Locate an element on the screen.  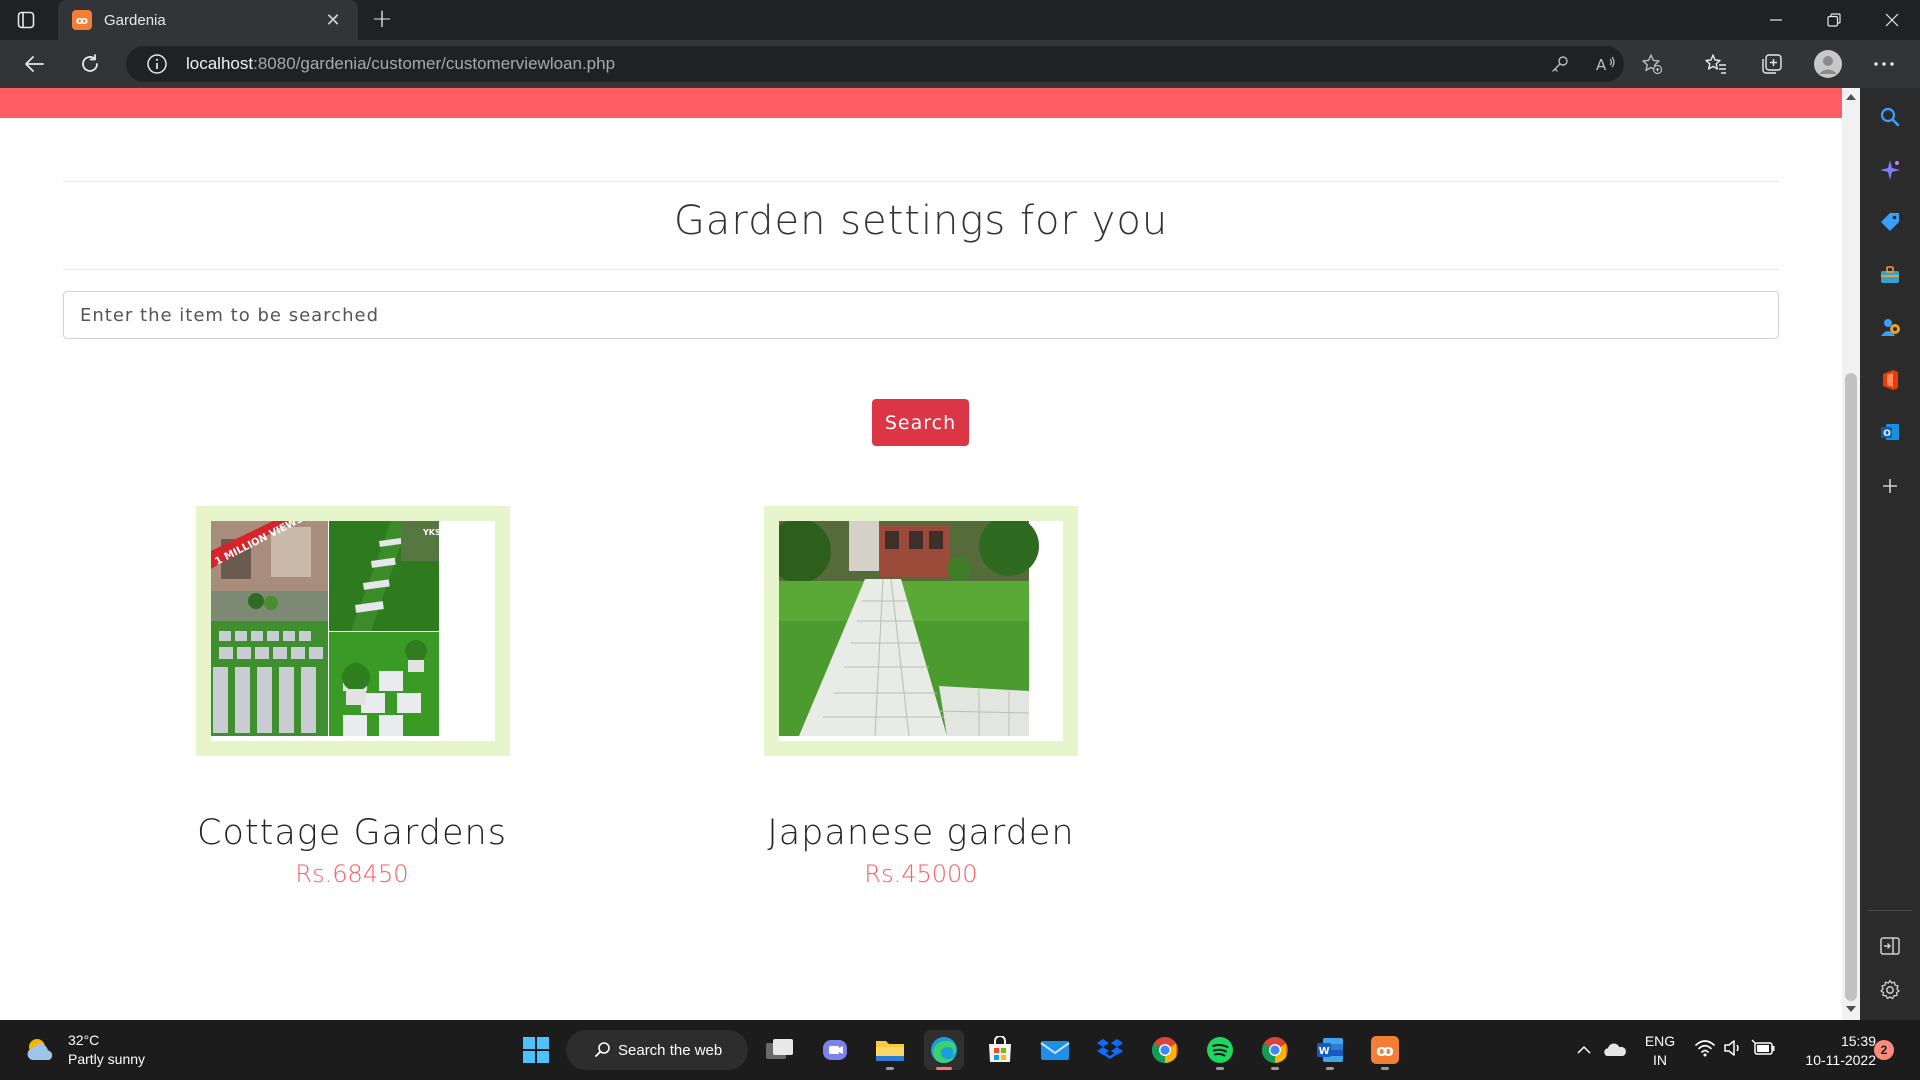
edge-sidebar: O is located at coordinates (1890, 554).